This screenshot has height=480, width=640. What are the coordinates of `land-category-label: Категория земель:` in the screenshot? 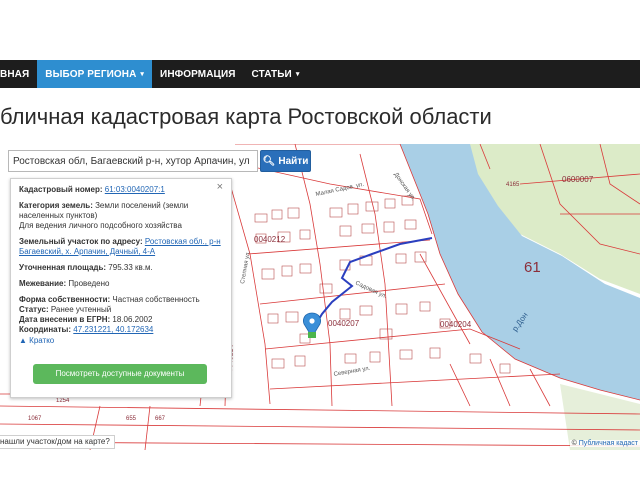 It's located at (56, 205).